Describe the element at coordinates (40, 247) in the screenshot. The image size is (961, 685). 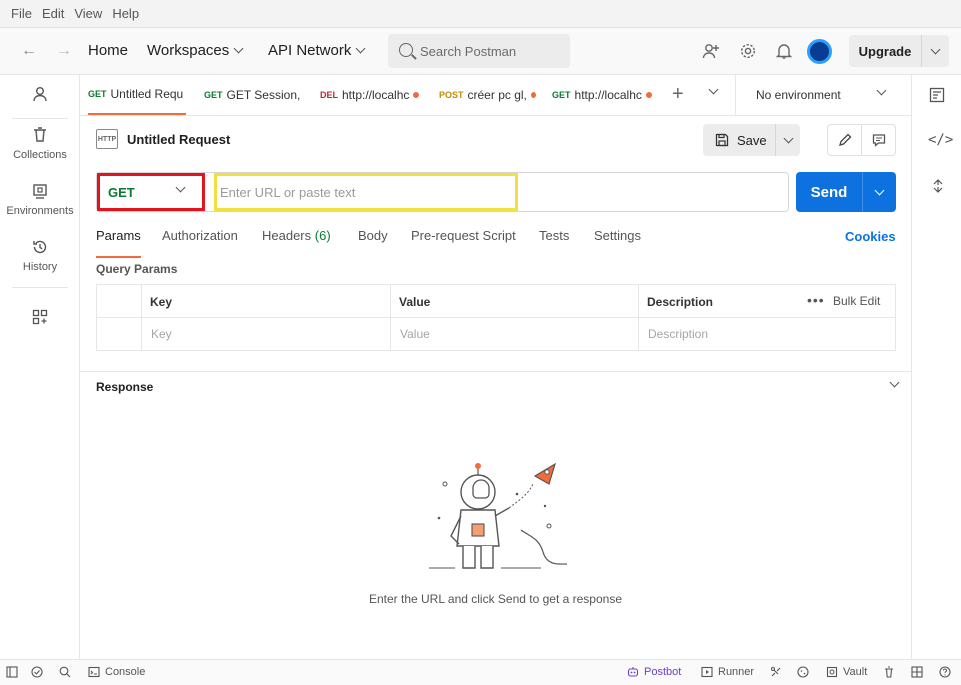
I see `history-icon` at that location.